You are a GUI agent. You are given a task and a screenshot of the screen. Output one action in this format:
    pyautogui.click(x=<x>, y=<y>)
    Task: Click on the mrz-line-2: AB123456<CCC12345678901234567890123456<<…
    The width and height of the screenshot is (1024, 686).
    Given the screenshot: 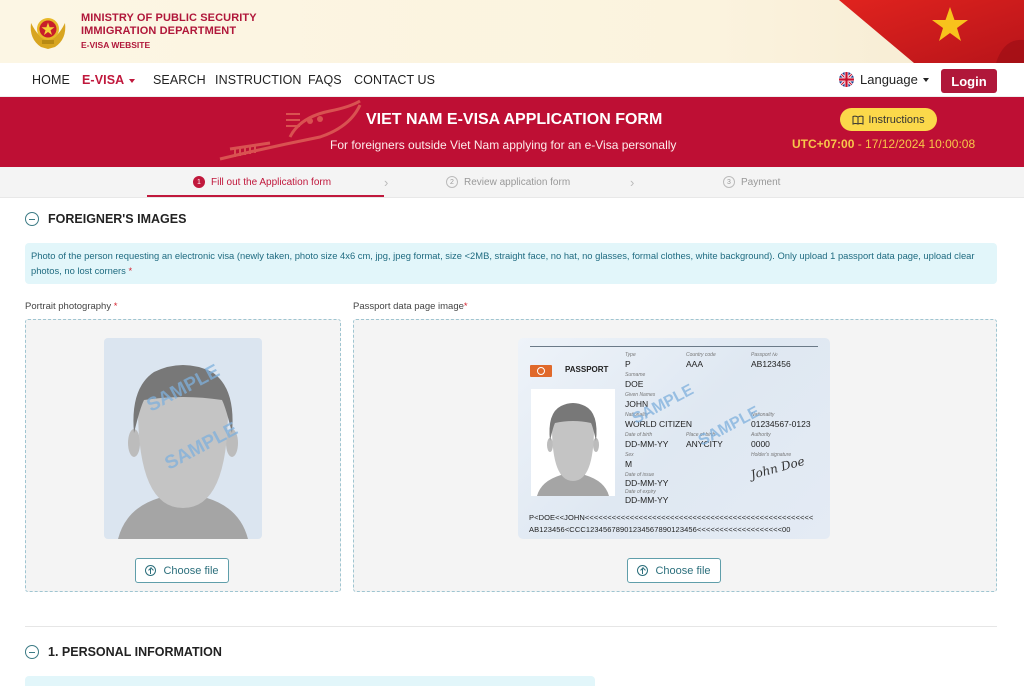 What is the action you would take?
    pyautogui.click(x=660, y=529)
    